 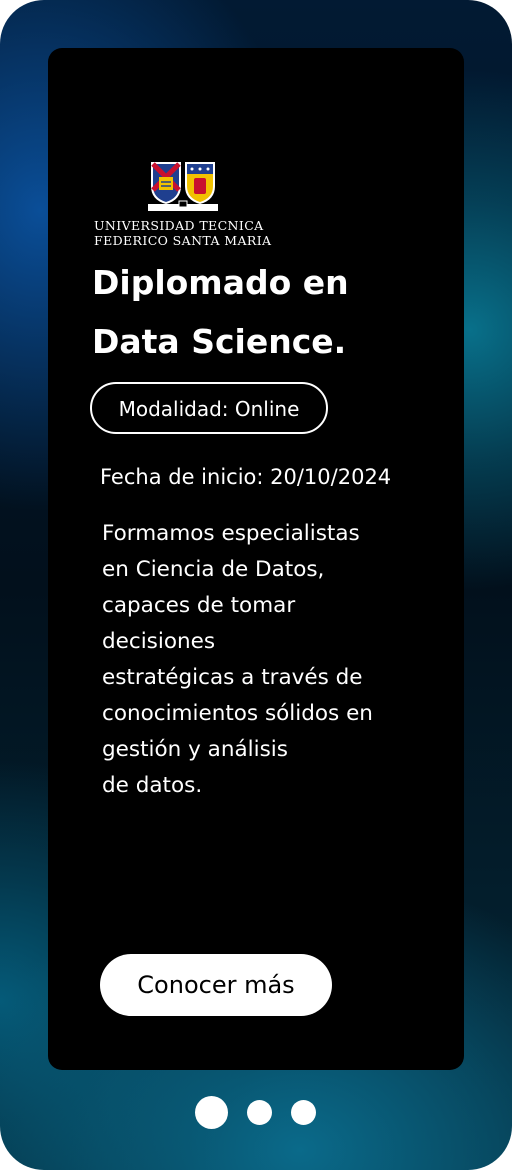 What do you see at coordinates (219, 341) in the screenshot?
I see `title-line2: Data Science.` at bounding box center [219, 341].